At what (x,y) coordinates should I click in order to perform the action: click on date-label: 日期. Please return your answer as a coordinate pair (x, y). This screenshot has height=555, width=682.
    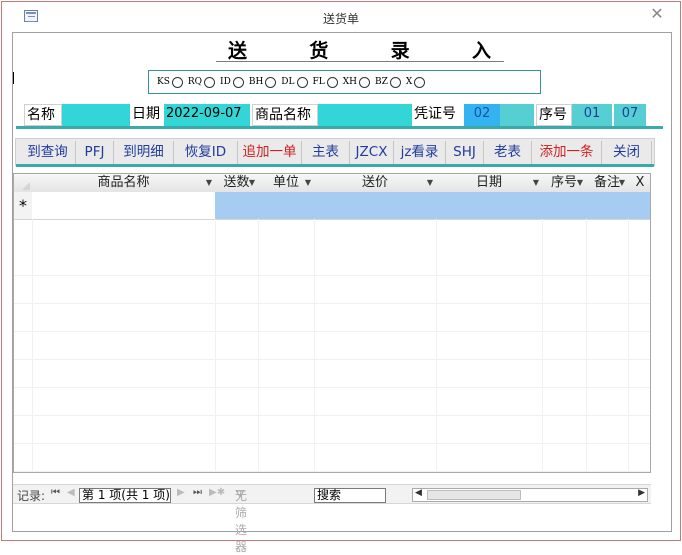
    Looking at the image, I should click on (147, 115).